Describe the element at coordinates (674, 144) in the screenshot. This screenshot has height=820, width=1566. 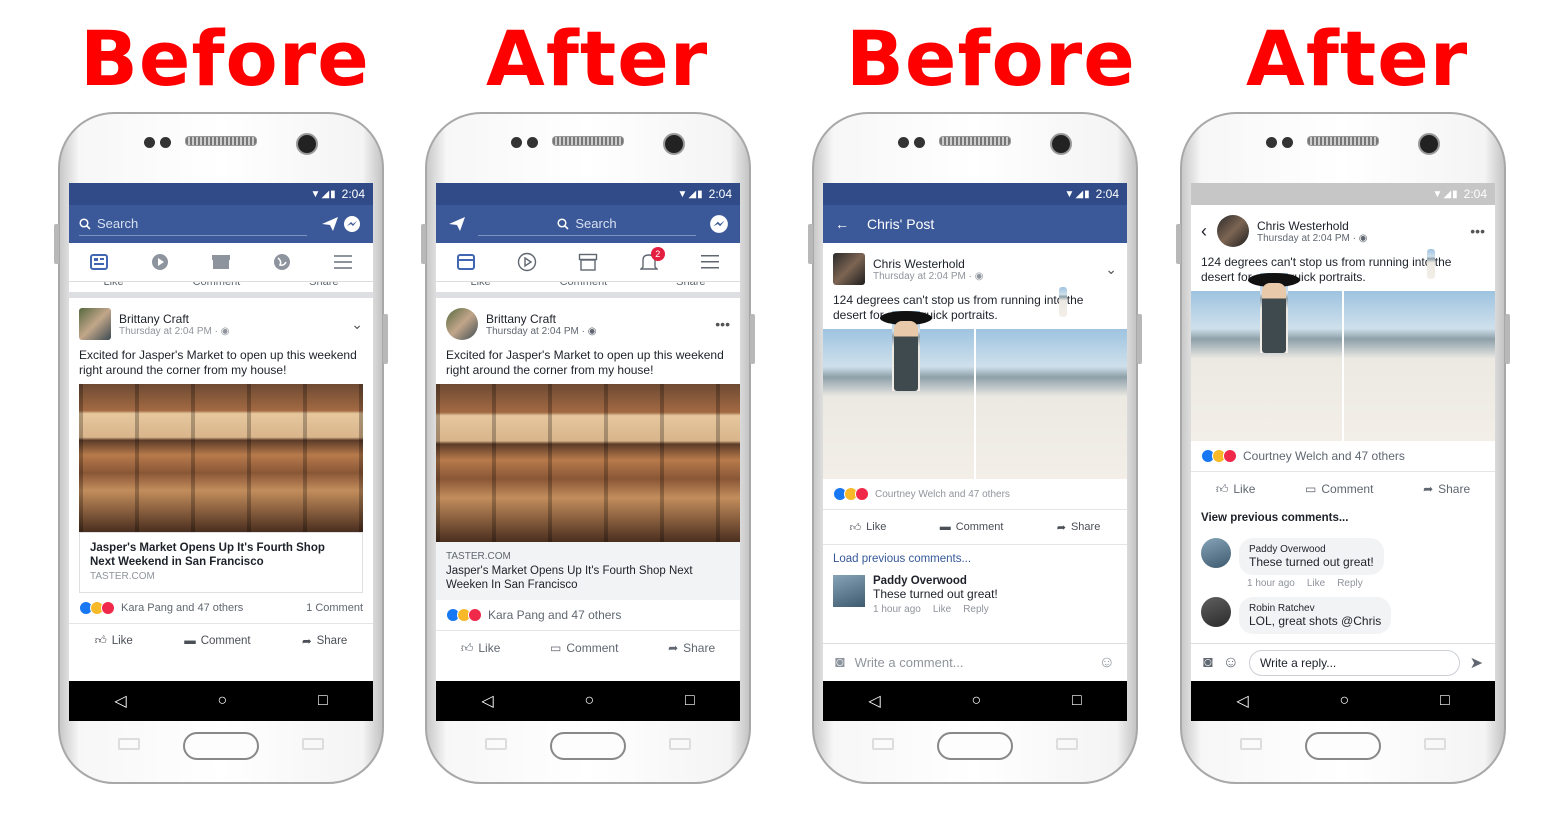
I see `front-camera` at that location.